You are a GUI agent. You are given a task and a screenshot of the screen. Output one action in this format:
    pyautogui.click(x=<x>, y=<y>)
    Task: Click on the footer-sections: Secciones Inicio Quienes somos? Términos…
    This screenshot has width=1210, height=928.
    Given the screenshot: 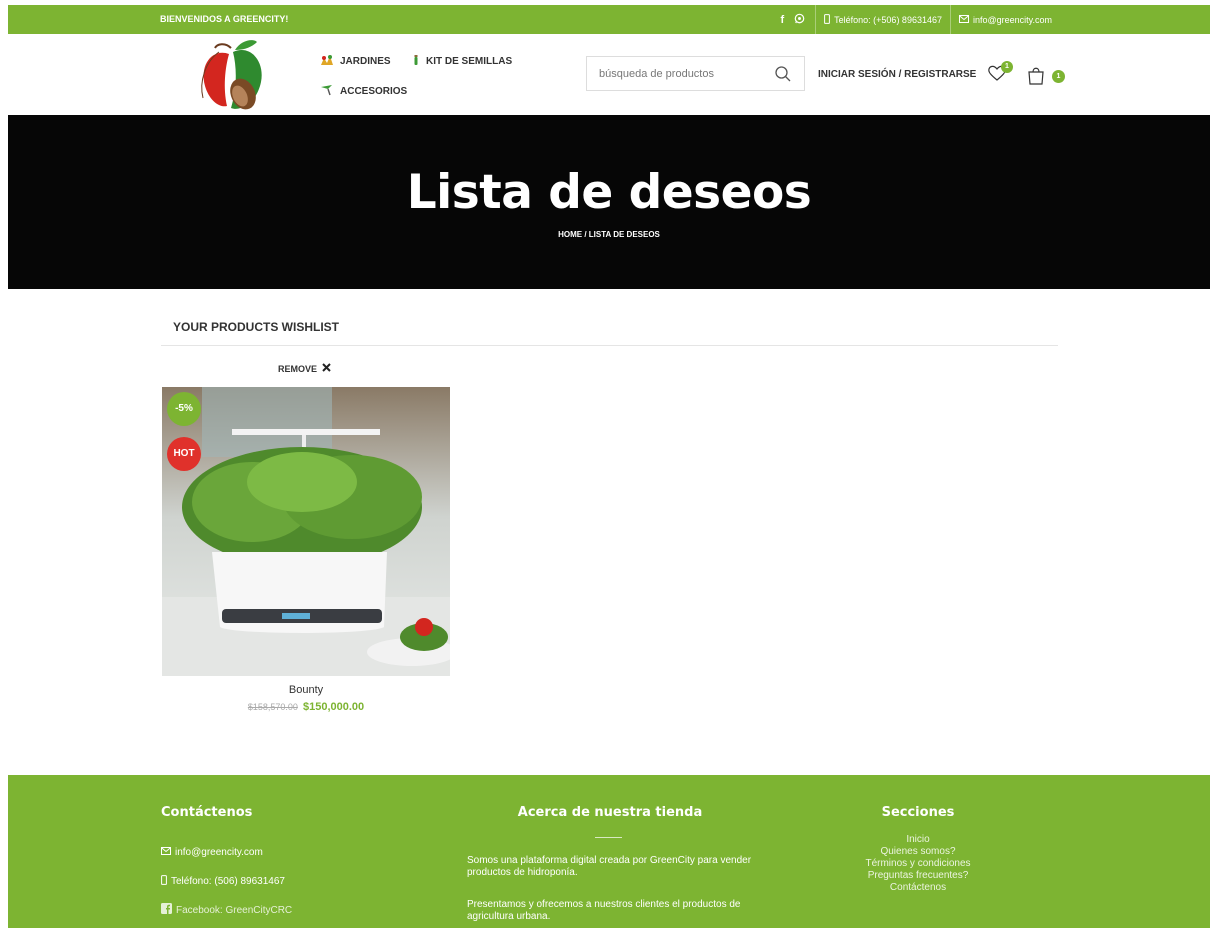 What is the action you would take?
    pyautogui.click(x=918, y=849)
    